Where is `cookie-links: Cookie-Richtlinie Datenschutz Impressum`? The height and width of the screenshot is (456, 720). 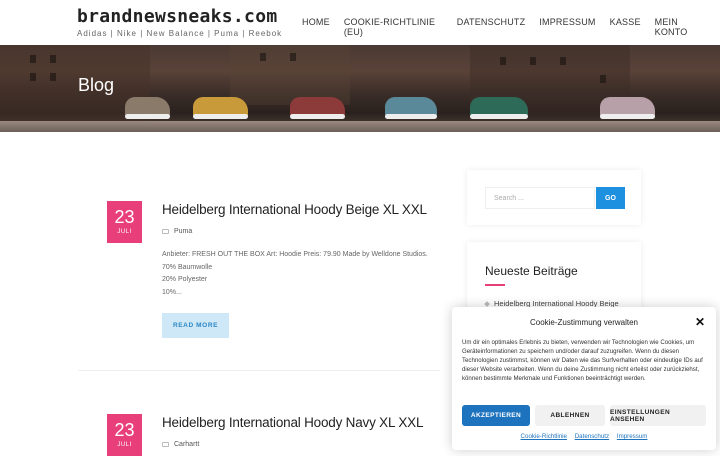
cookie-links: Cookie-Richtlinie Datenschutz Impressum is located at coordinates (584, 436).